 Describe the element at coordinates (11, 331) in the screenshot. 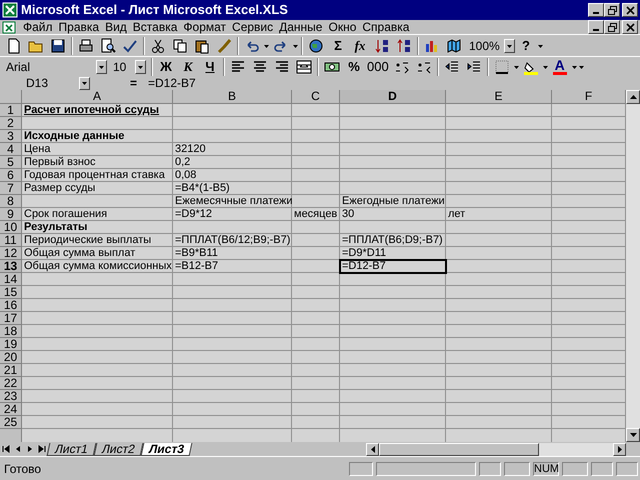

I see `row-header: 18` at that location.